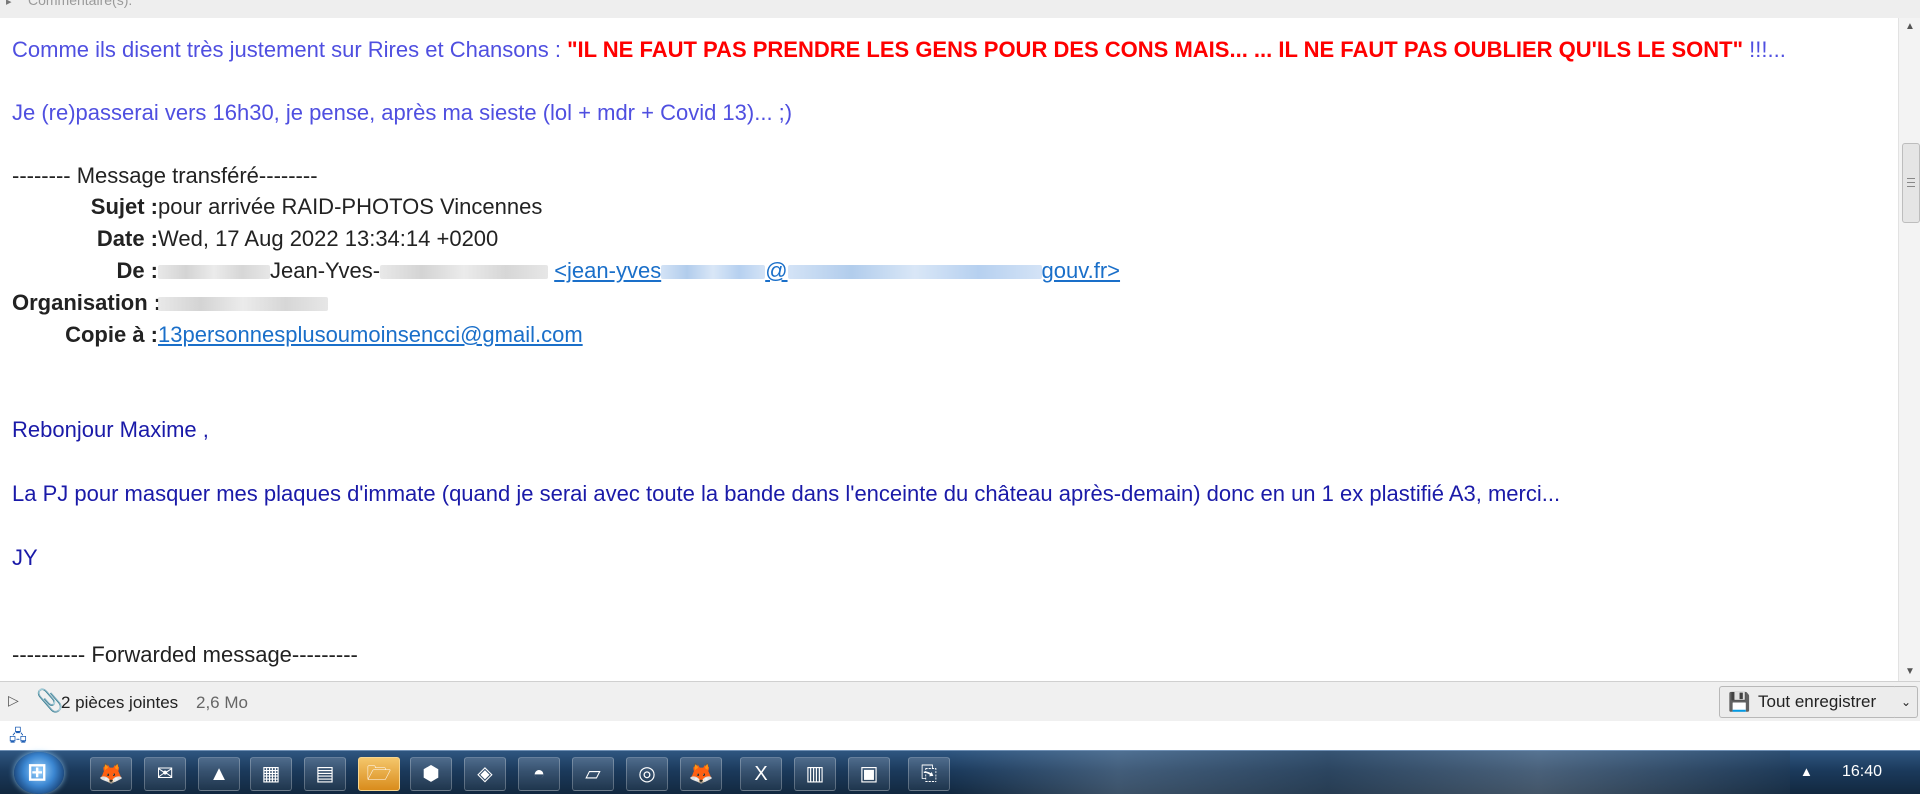 This screenshot has height=794, width=1920. What do you see at coordinates (485, 774) in the screenshot?
I see `maps-icon: ◈` at bounding box center [485, 774].